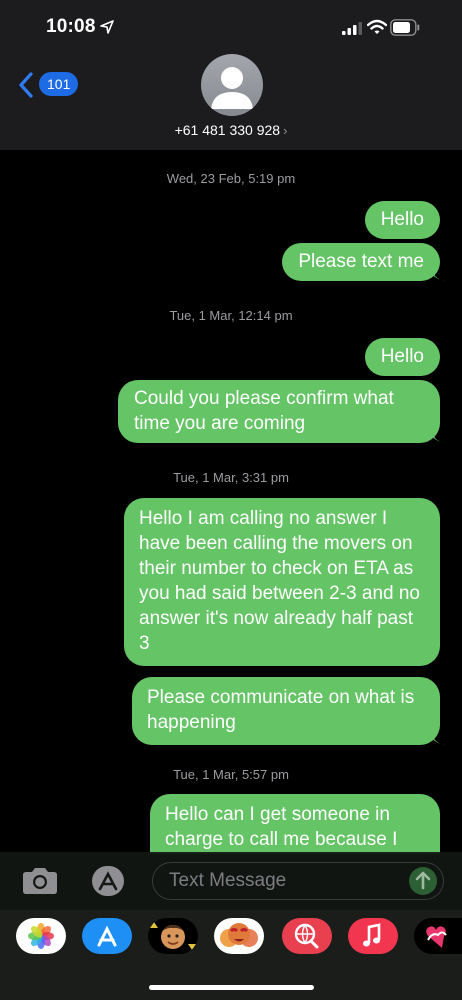 The height and width of the screenshot is (1000, 462). I want to click on avatar, so click(232, 85).